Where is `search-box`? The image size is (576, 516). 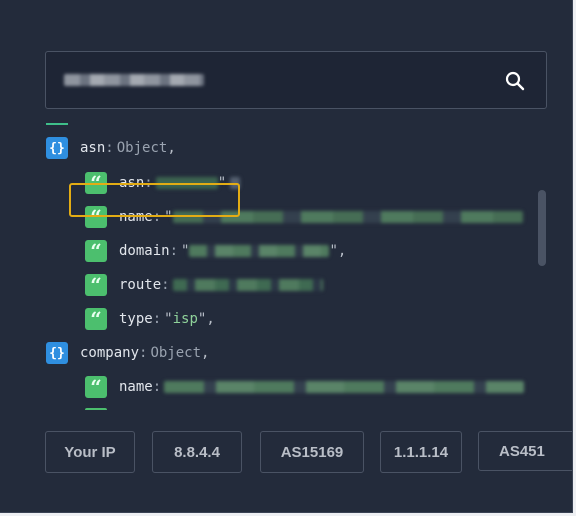
search-box is located at coordinates (296, 80).